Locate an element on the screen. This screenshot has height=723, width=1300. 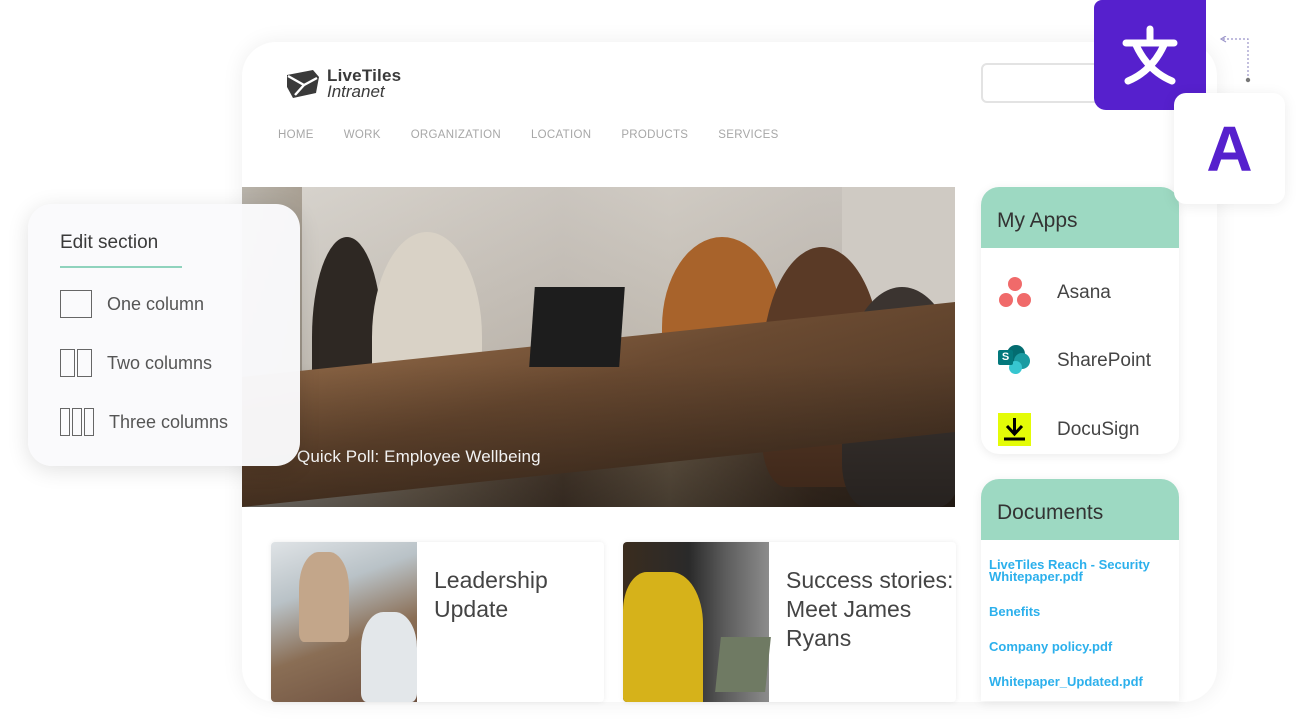
three-columns-option: Three columns is located at coordinates (144, 422).